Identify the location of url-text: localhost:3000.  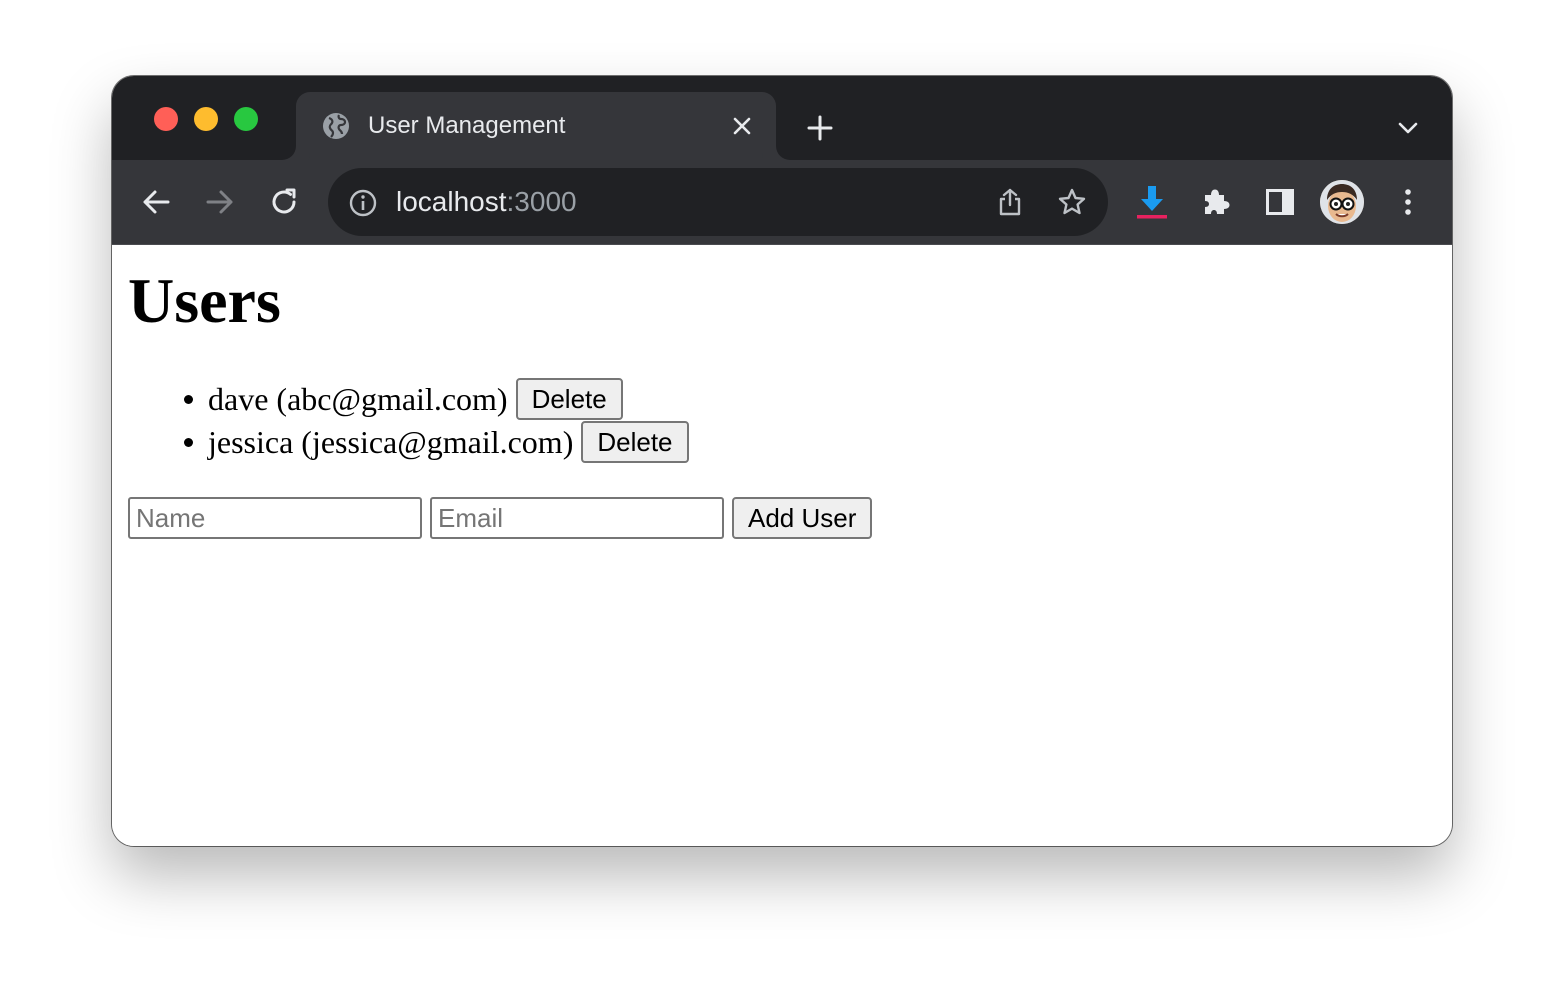
(486, 202).